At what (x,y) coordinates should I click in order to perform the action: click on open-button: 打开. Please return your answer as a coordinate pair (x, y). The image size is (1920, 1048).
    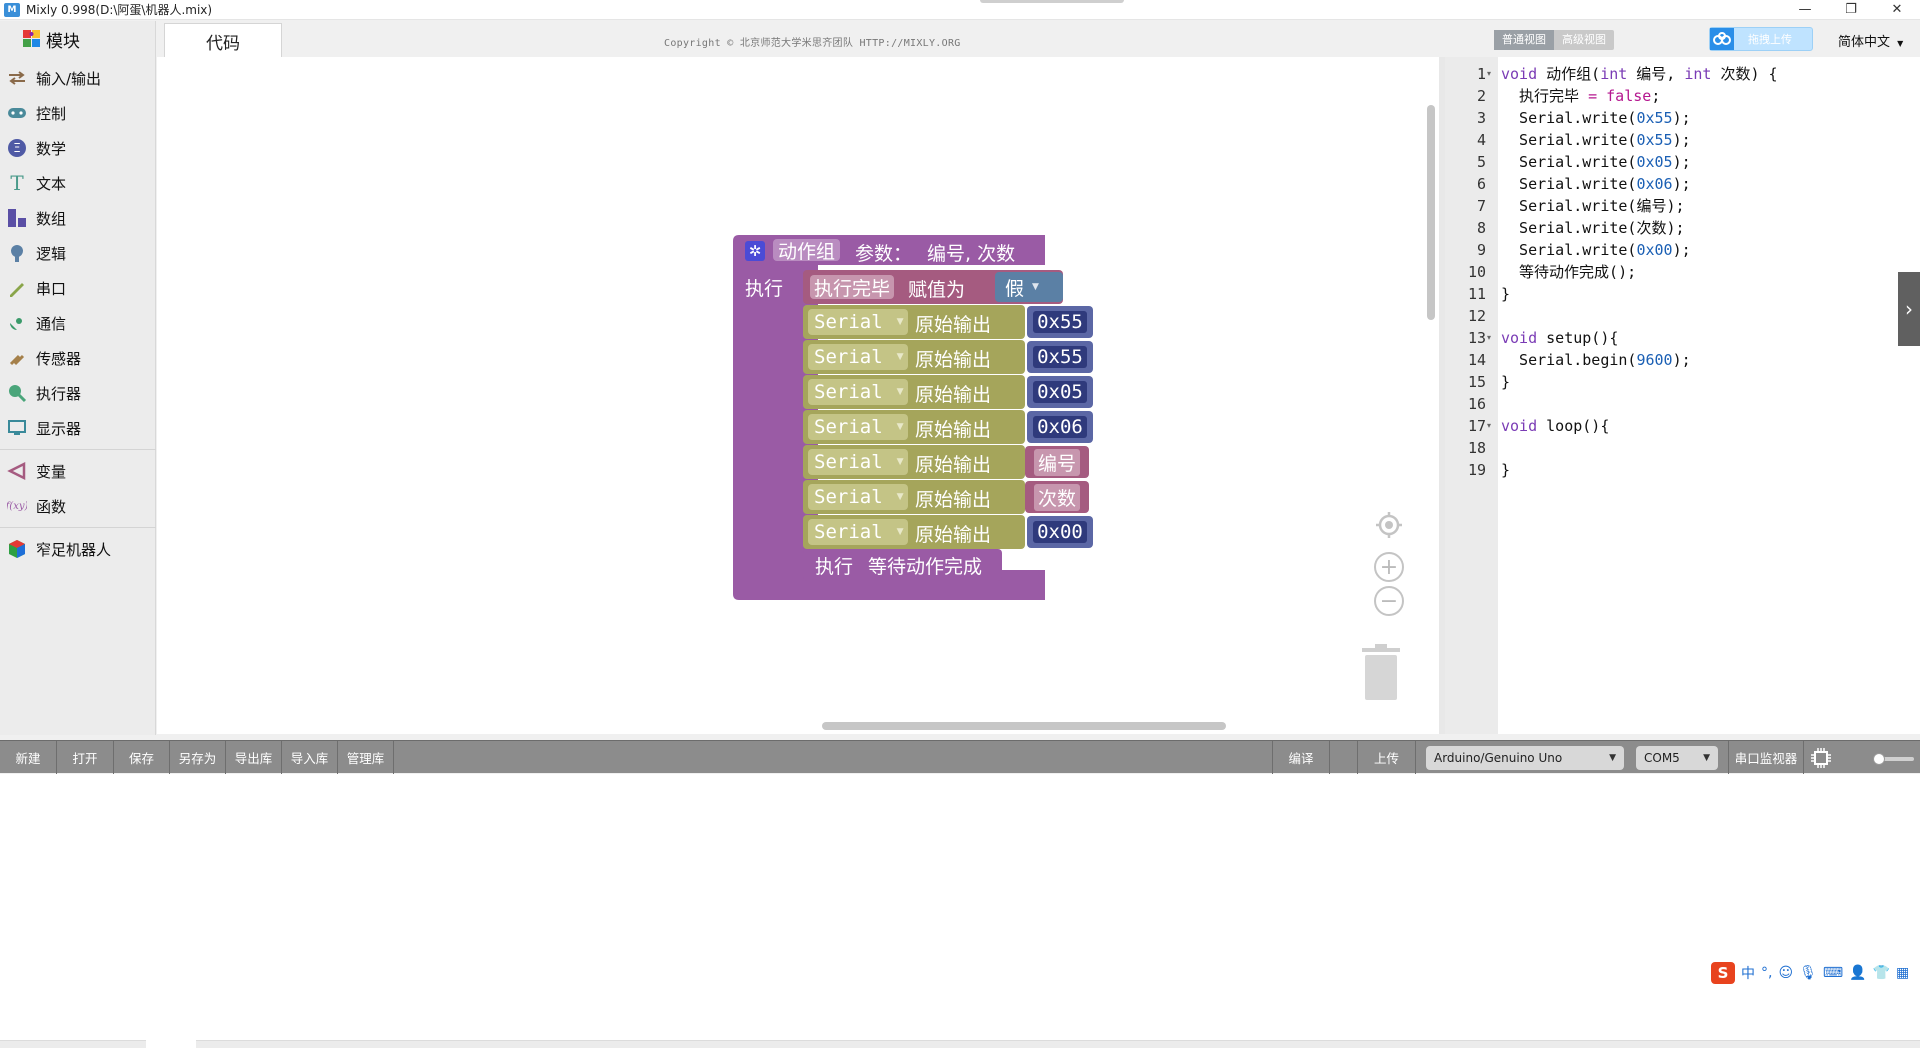
    Looking at the image, I should click on (85, 757).